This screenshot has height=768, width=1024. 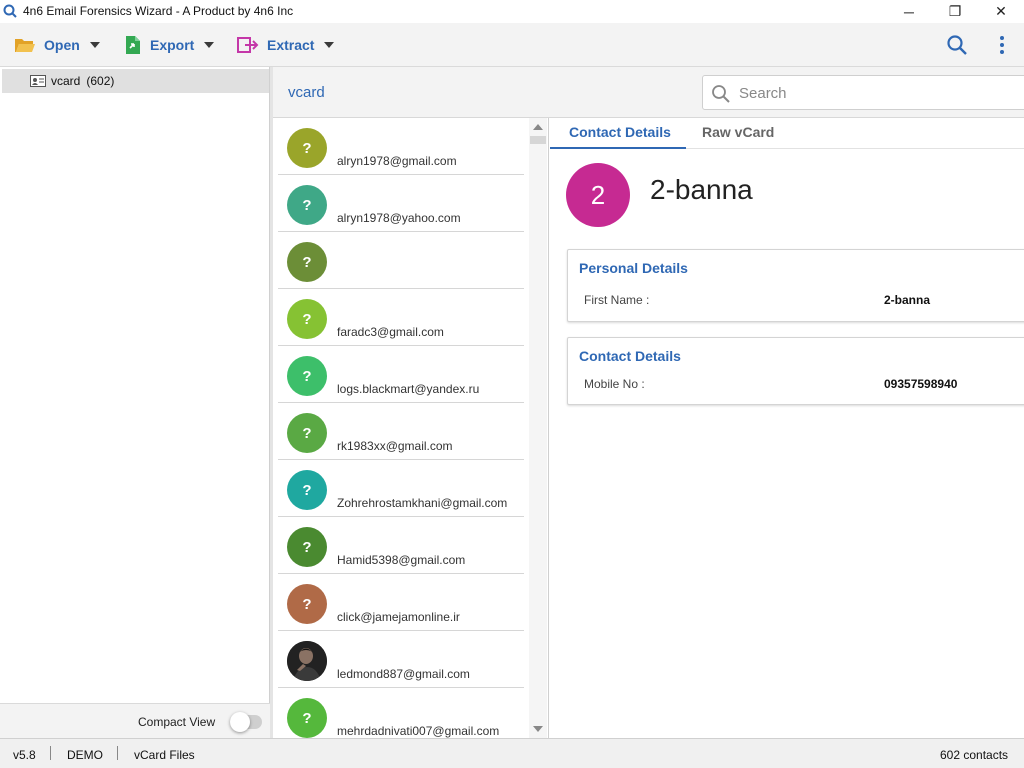 What do you see at coordinates (512, 45) in the screenshot?
I see `toolbar: Open Export Extract` at bounding box center [512, 45].